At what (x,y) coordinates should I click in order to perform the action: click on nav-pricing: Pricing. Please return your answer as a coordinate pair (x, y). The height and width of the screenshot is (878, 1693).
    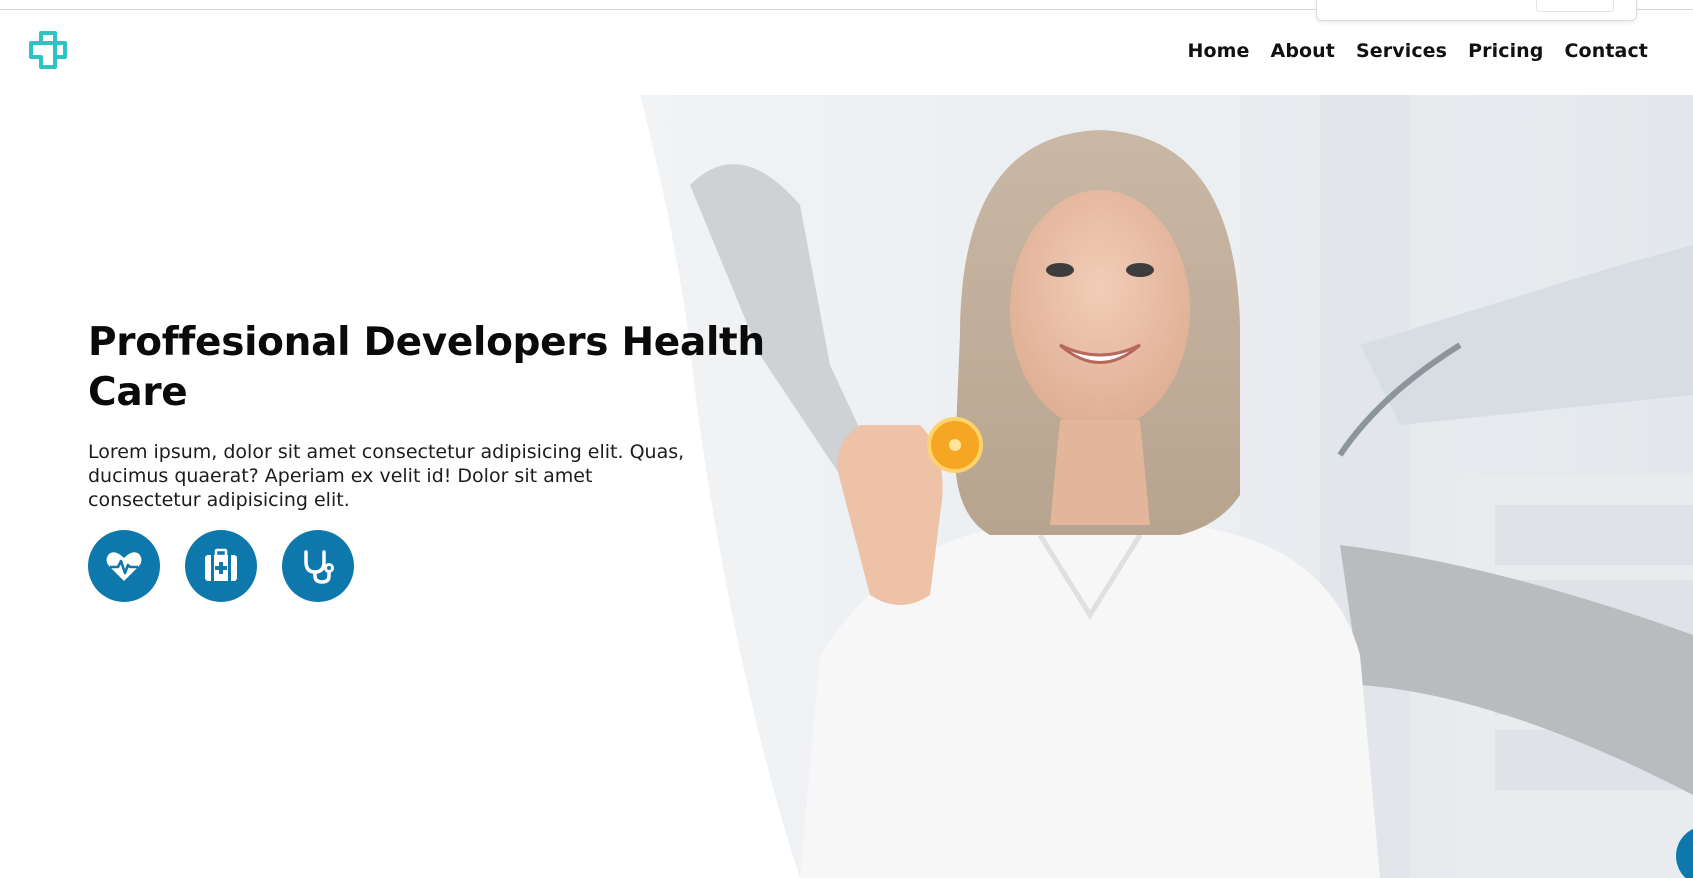
    Looking at the image, I should click on (1505, 51).